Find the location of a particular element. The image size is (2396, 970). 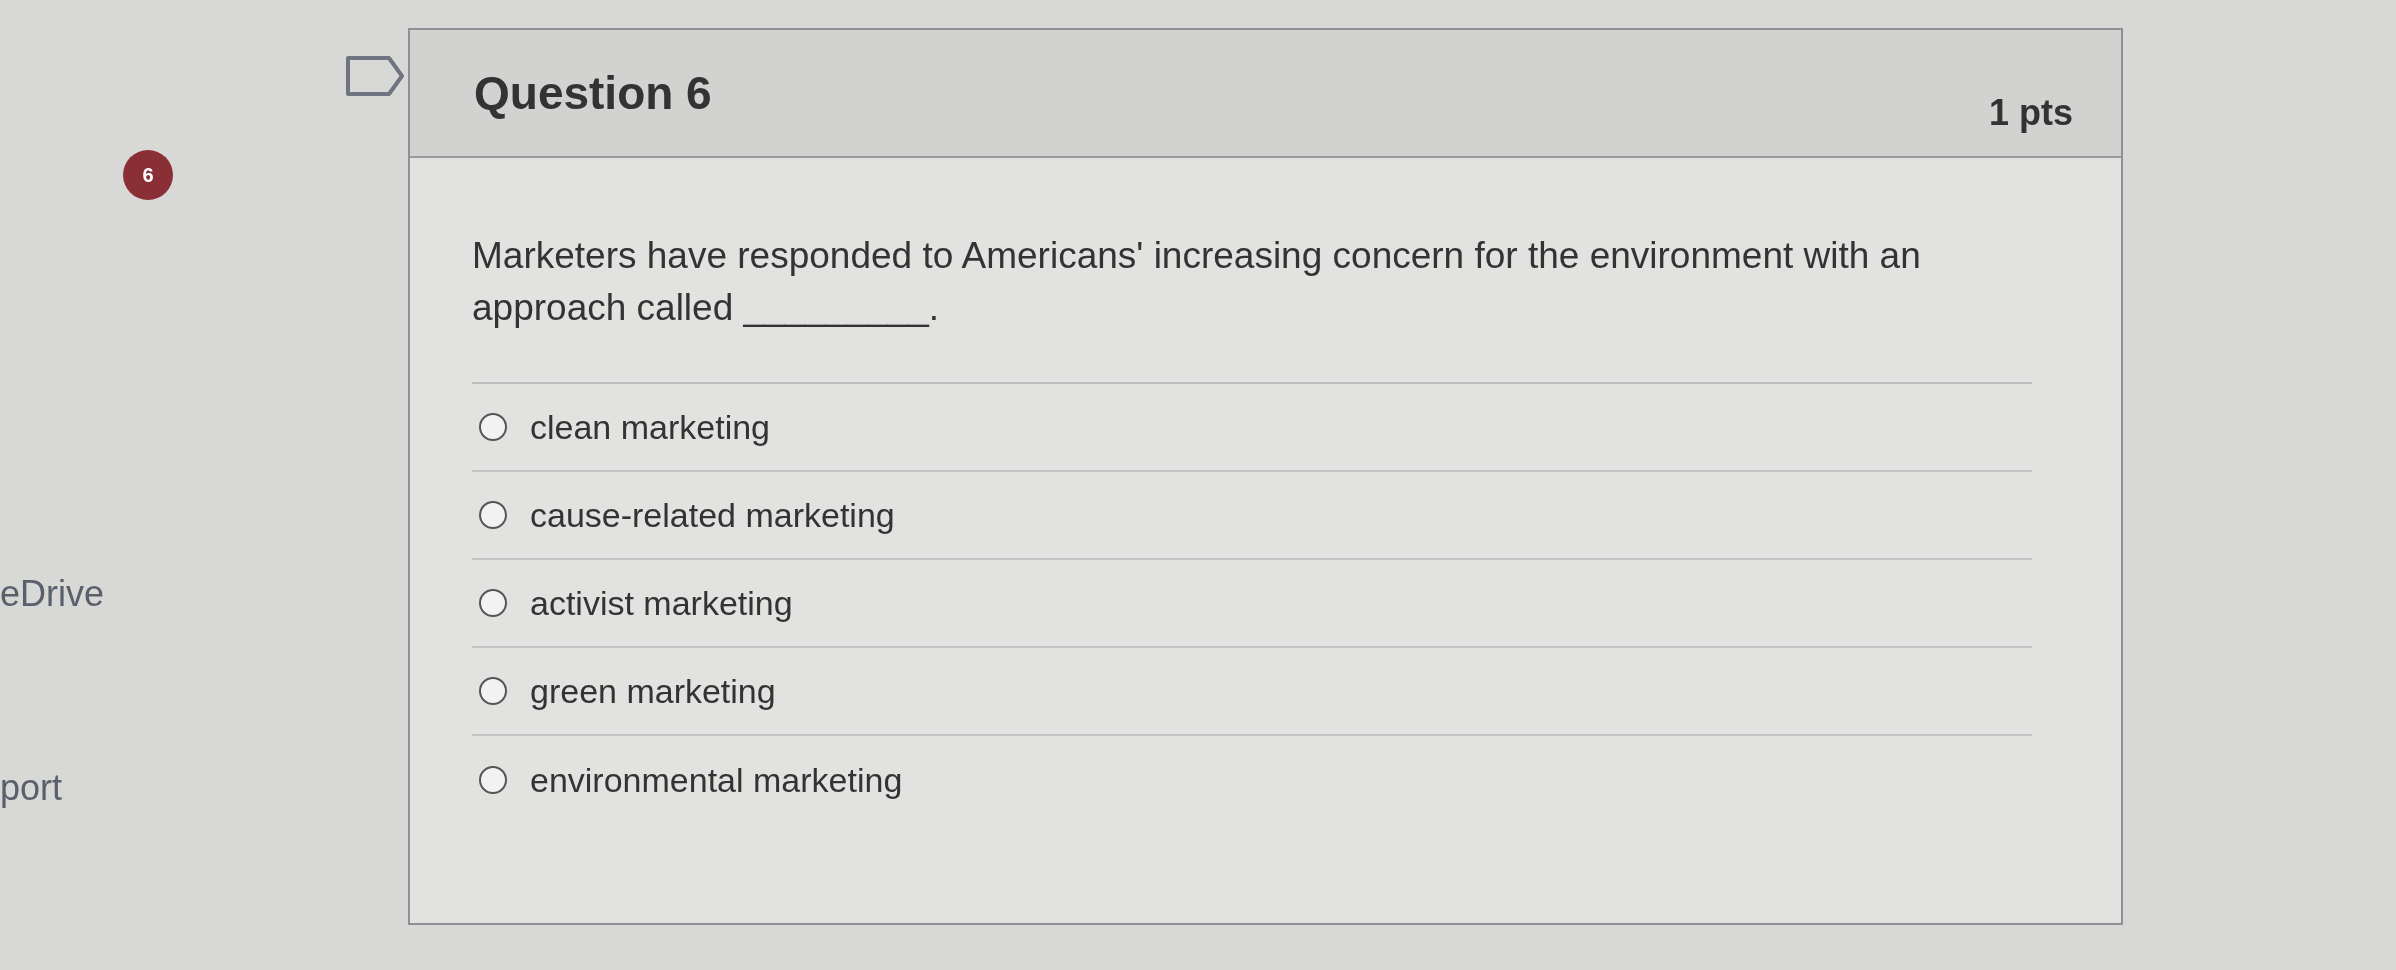

answer-option-label: activist marketing is located at coordinates (661, 603).